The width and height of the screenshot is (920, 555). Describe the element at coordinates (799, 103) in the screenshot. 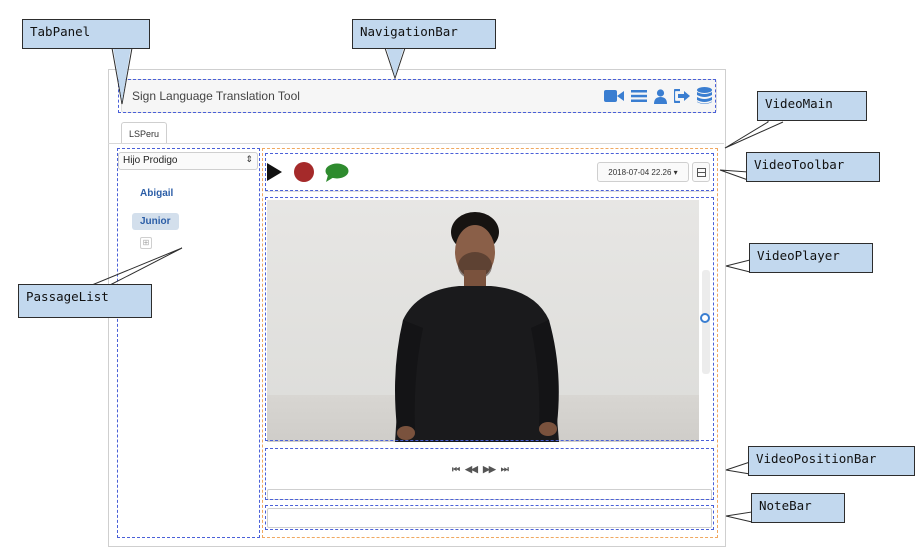

I see `callout-video-main-label: VideoMain` at that location.